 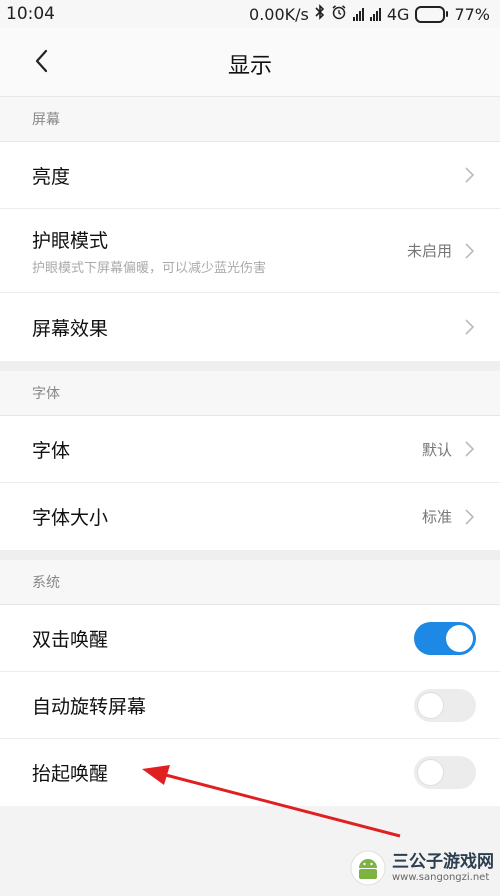 What do you see at coordinates (398, 14) in the screenshot?
I see `network-type: 4G` at bounding box center [398, 14].